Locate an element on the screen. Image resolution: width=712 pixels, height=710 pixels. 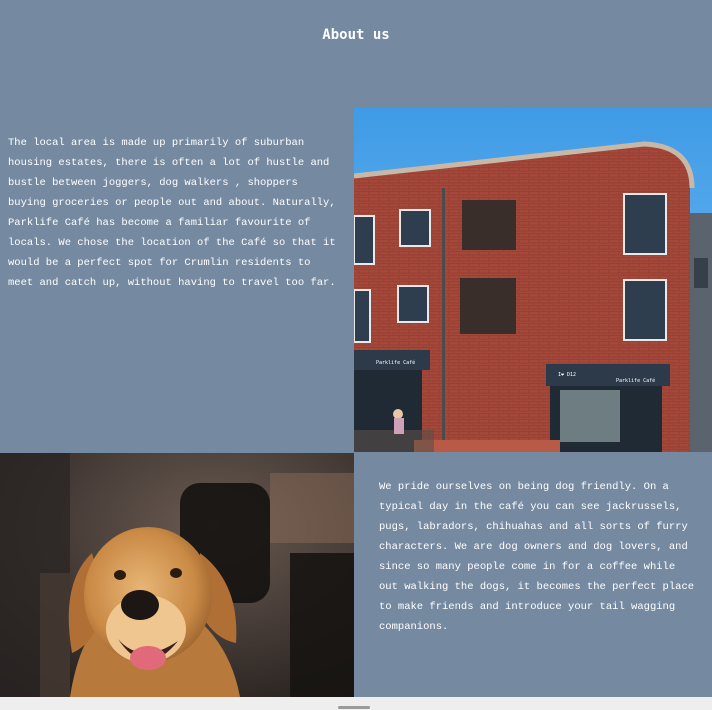
page-title: About us is located at coordinates (356, 35).